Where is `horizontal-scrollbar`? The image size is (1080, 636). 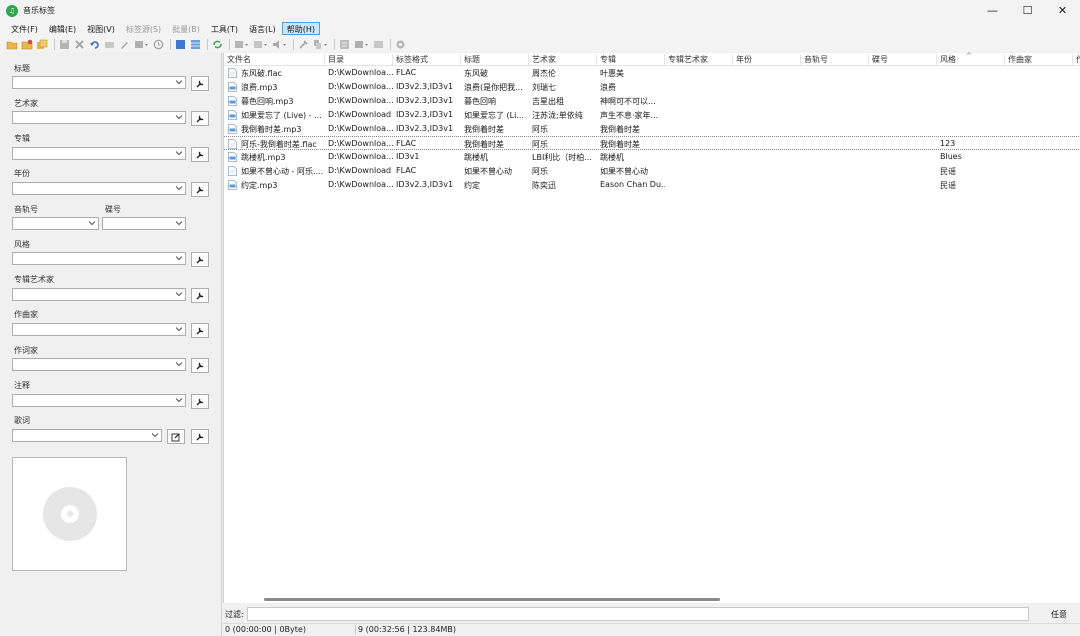
horizontal-scrollbar is located at coordinates (492, 599).